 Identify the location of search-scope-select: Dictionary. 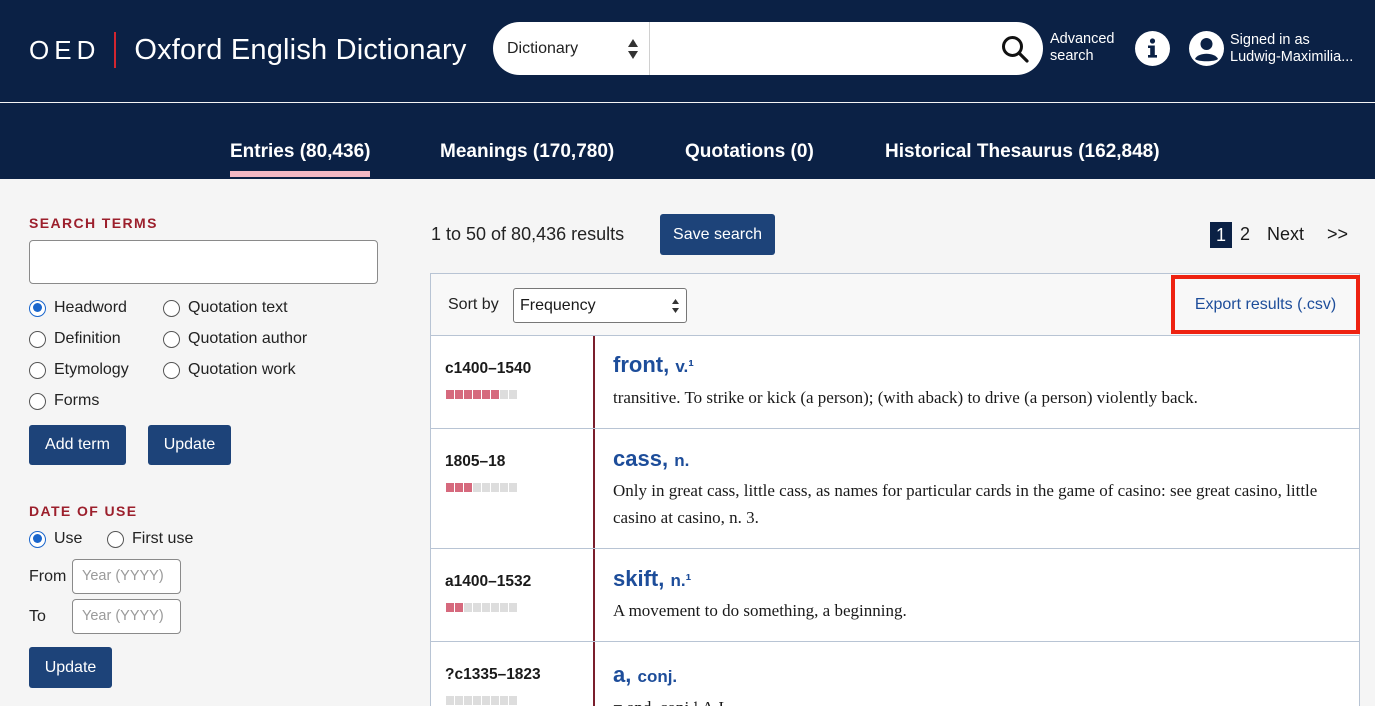
(571, 48).